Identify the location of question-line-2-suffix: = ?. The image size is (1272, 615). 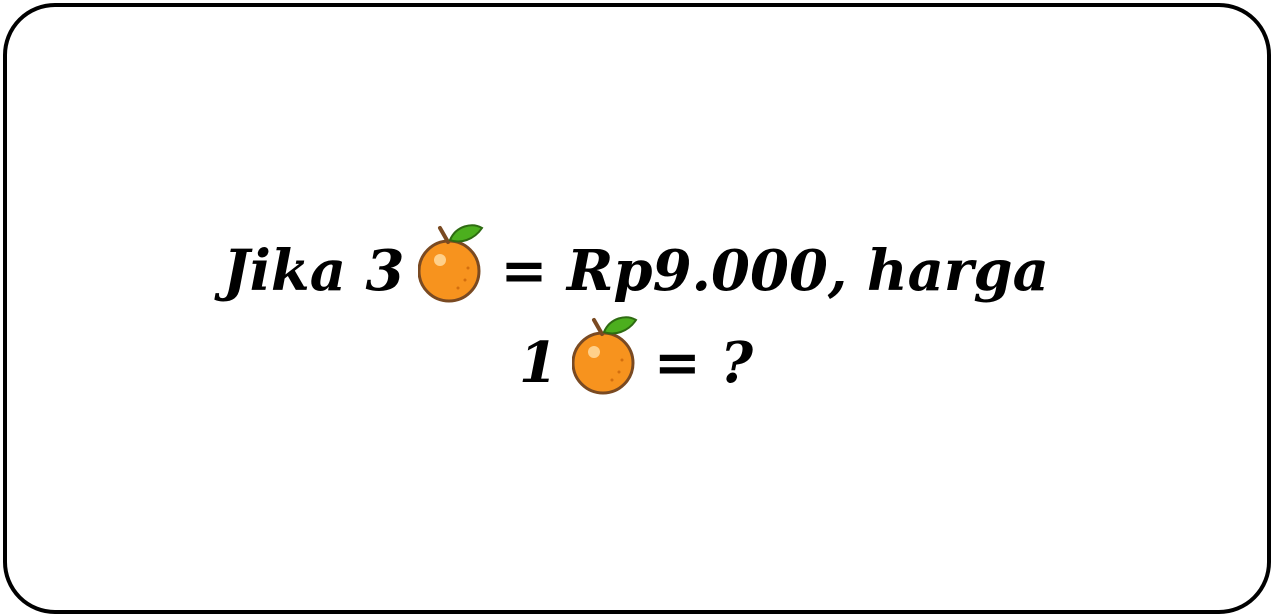
(703, 363).